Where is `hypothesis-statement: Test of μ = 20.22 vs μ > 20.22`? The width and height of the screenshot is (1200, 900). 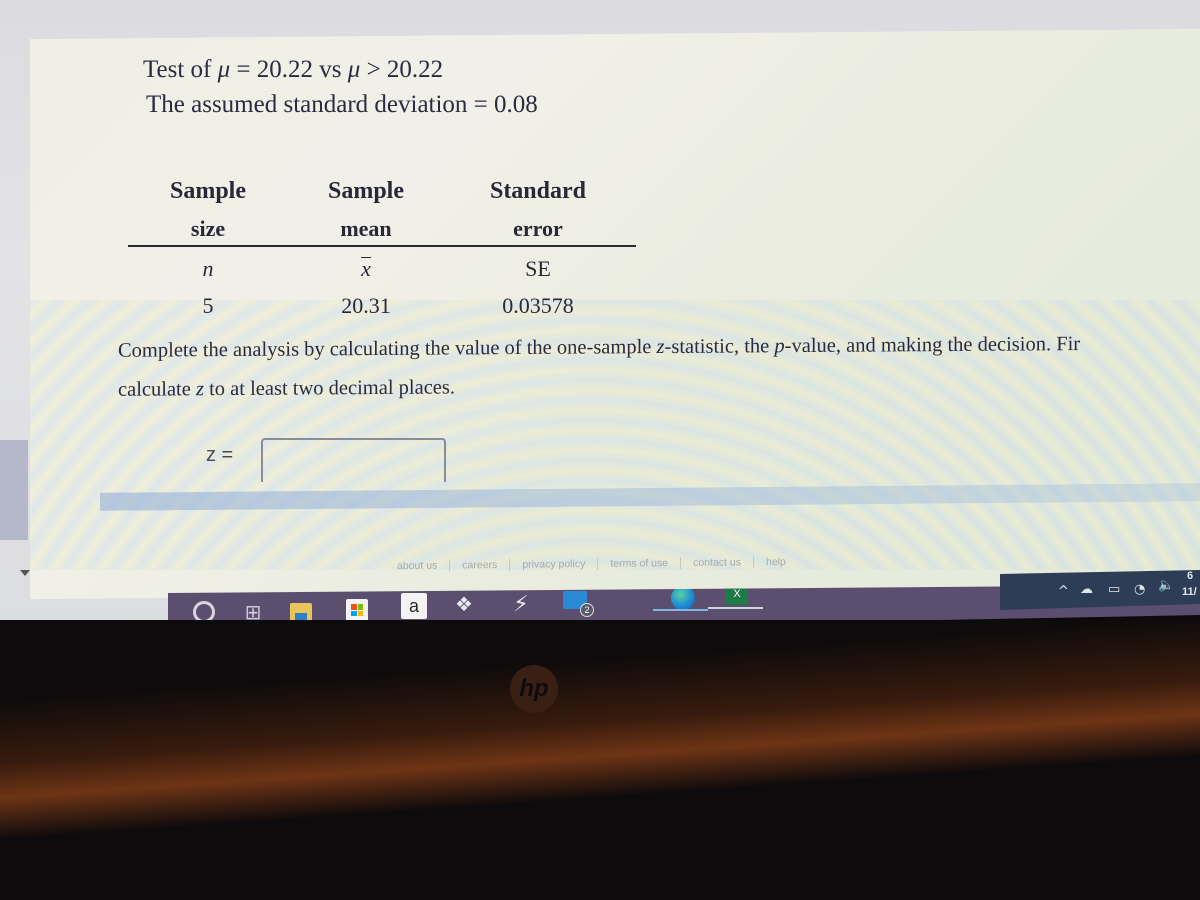 hypothesis-statement: Test of μ = 20.22 vs μ > 20.22 is located at coordinates (293, 70).